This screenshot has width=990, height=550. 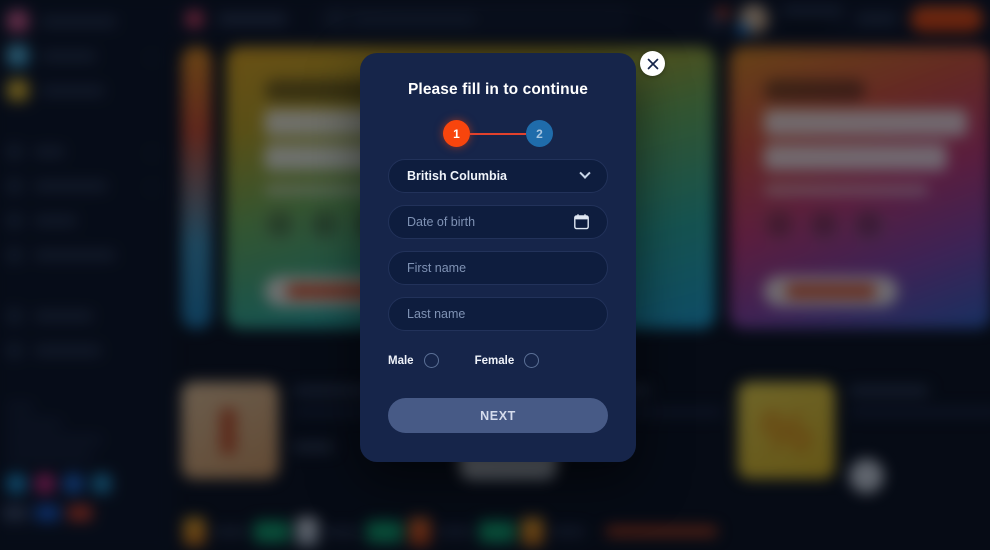 I want to click on gender-male-radio, so click(x=431, y=360).